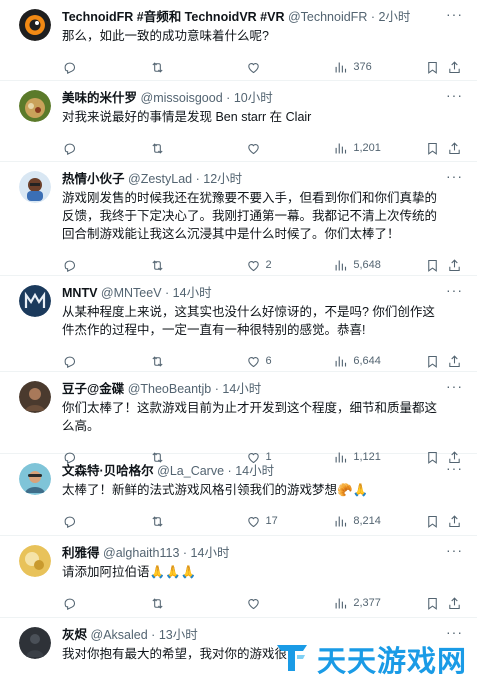  Describe the element at coordinates (99, 98) in the screenshot. I see `display-name: 美味的米什罗` at that location.